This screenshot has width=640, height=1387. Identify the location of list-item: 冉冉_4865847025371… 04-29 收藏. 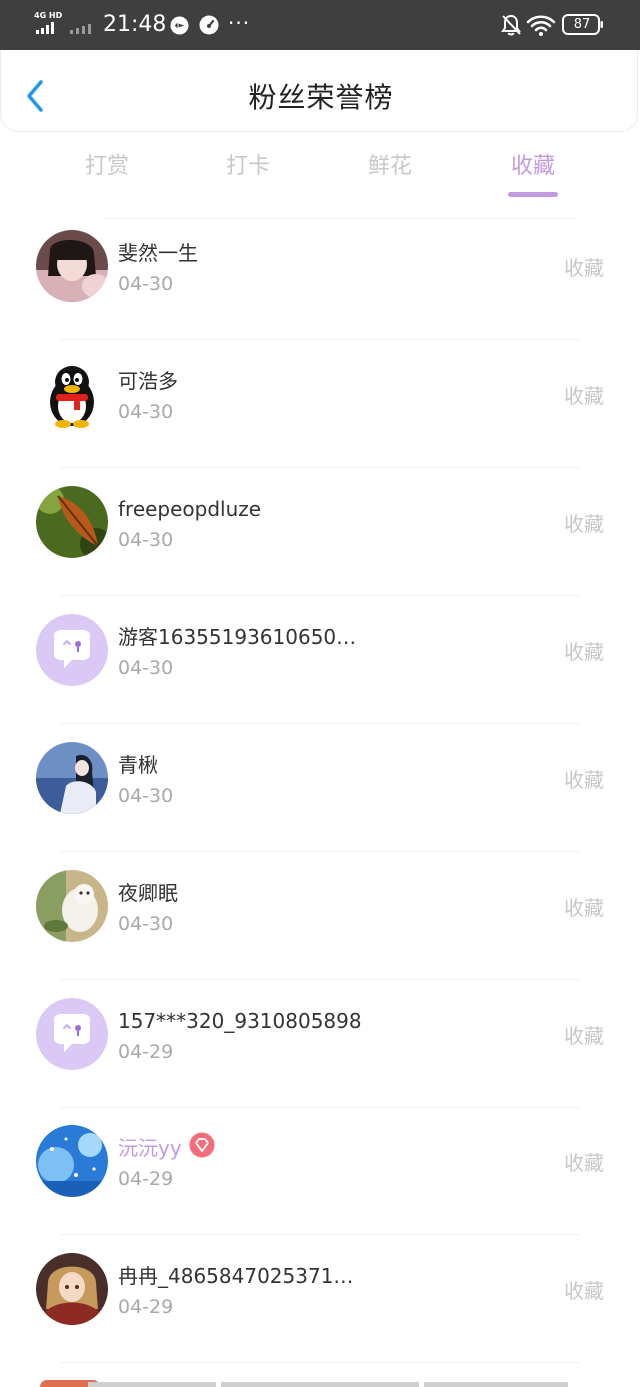
(320, 1306).